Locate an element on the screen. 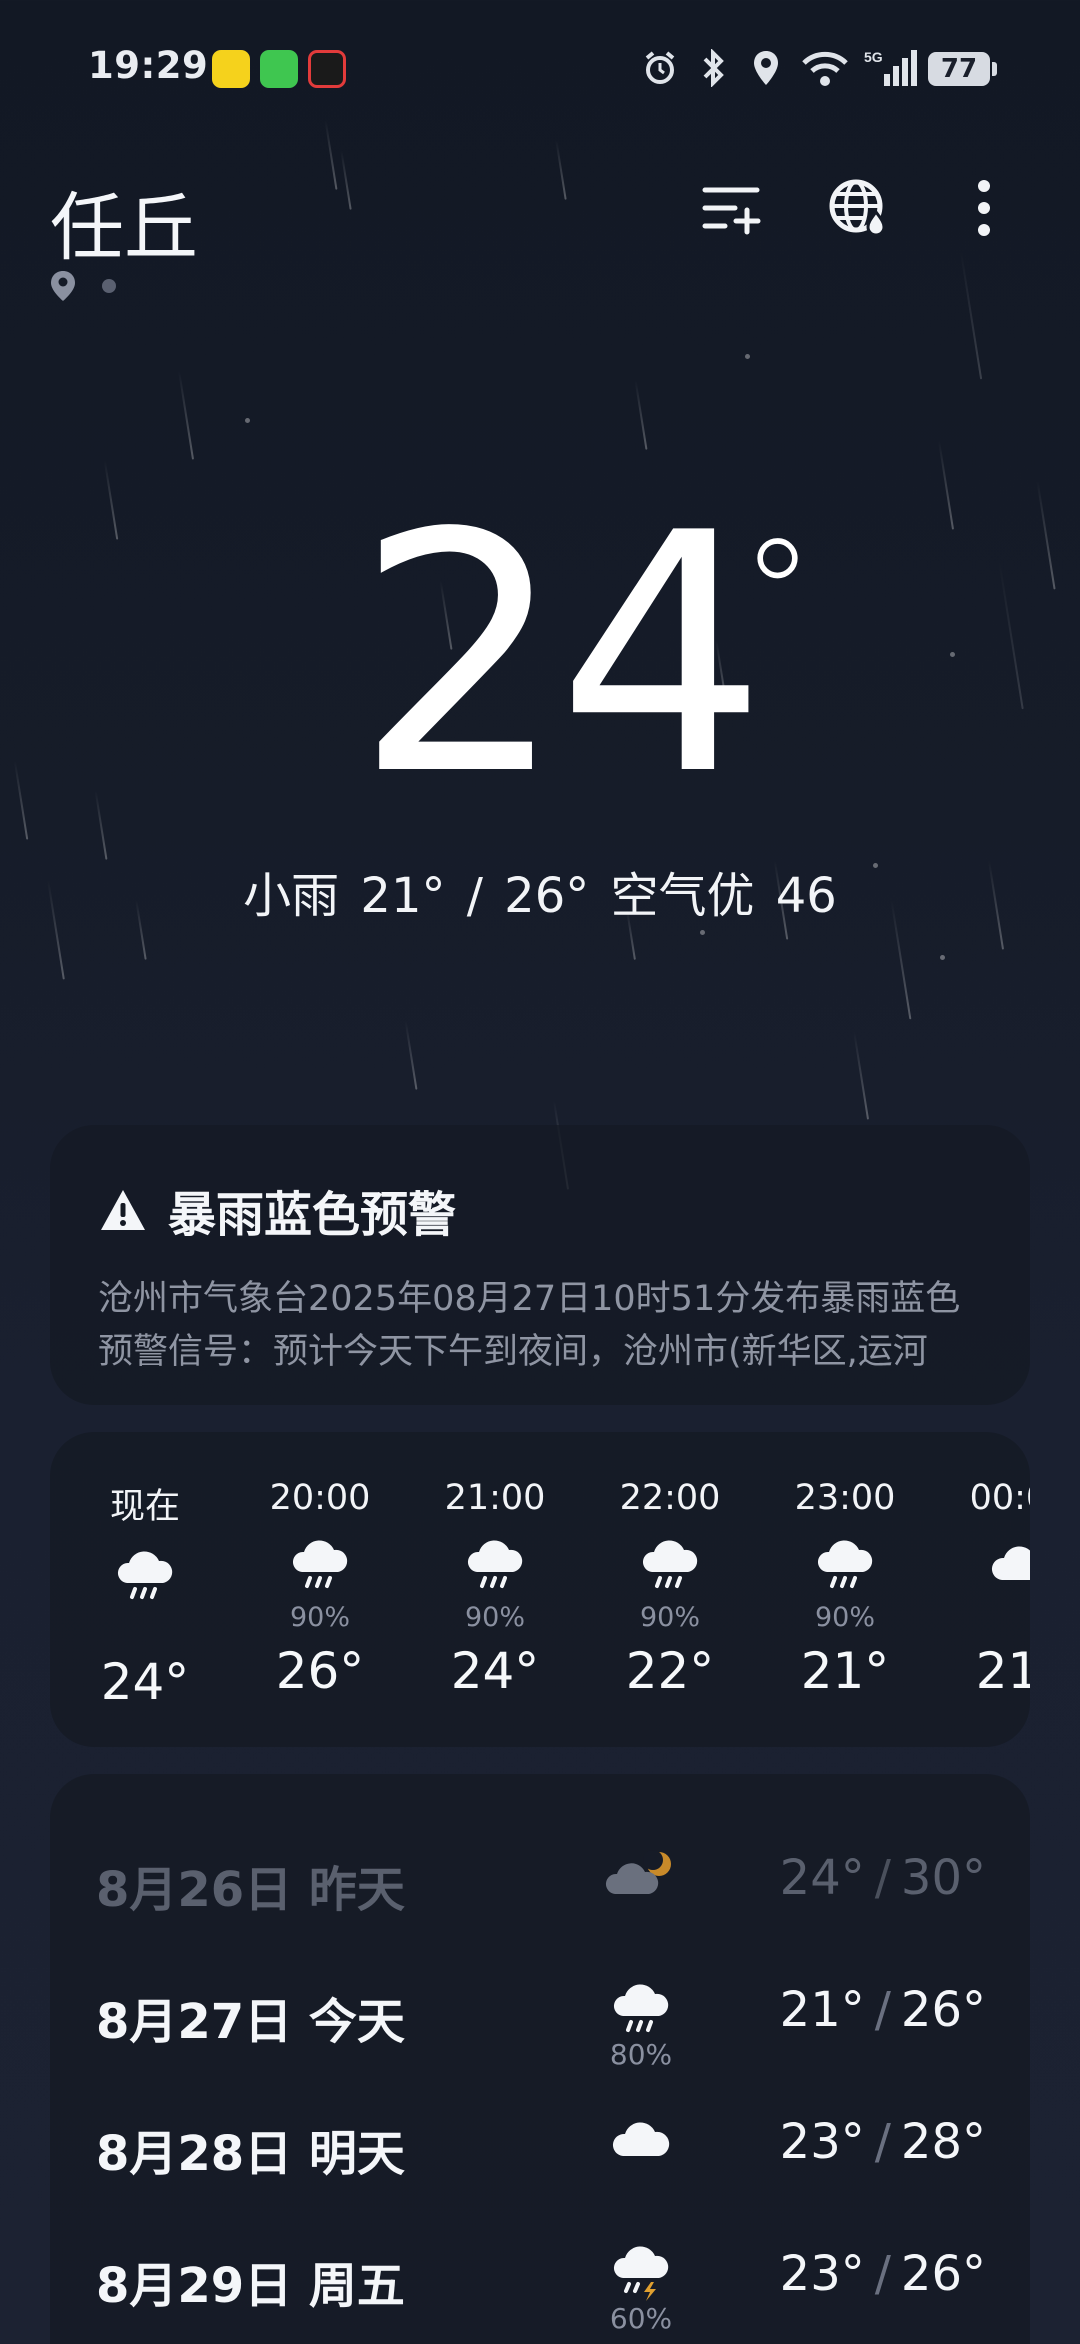  day-temperature-range: 23°/26° is located at coordinates (883, 2274).